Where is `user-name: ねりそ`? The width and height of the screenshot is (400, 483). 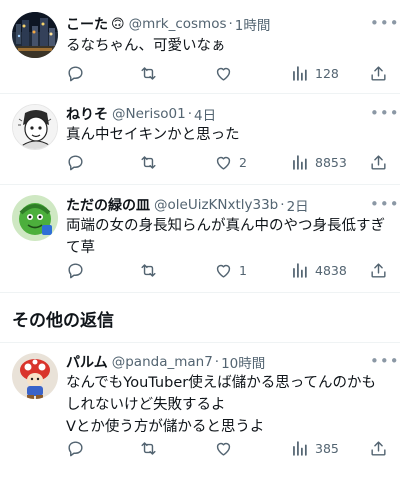 user-name: ねりそ is located at coordinates (87, 114).